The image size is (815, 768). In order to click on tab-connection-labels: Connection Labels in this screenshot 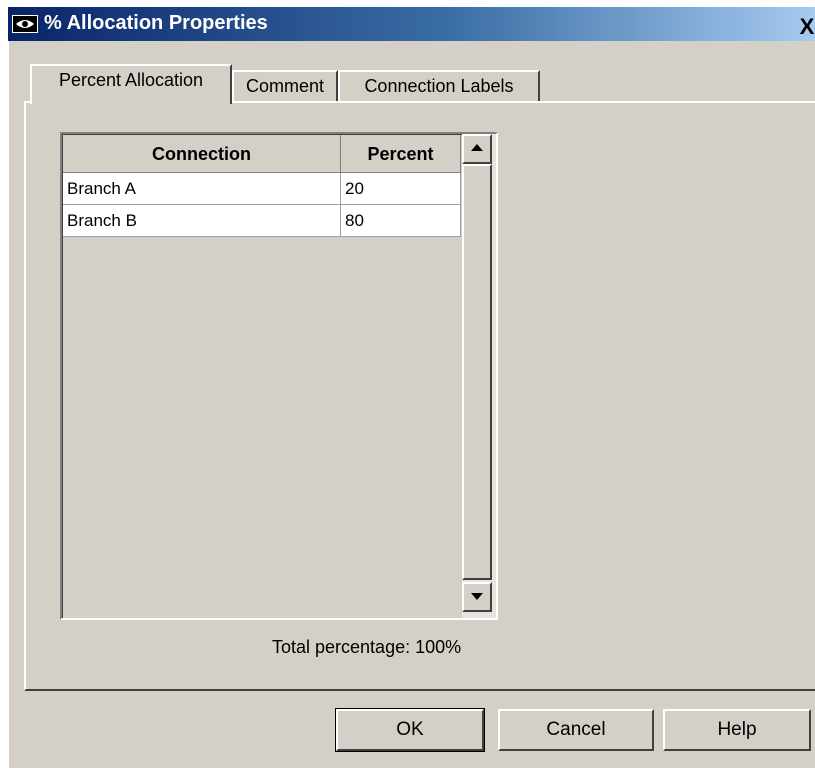, I will do `click(439, 86)`.